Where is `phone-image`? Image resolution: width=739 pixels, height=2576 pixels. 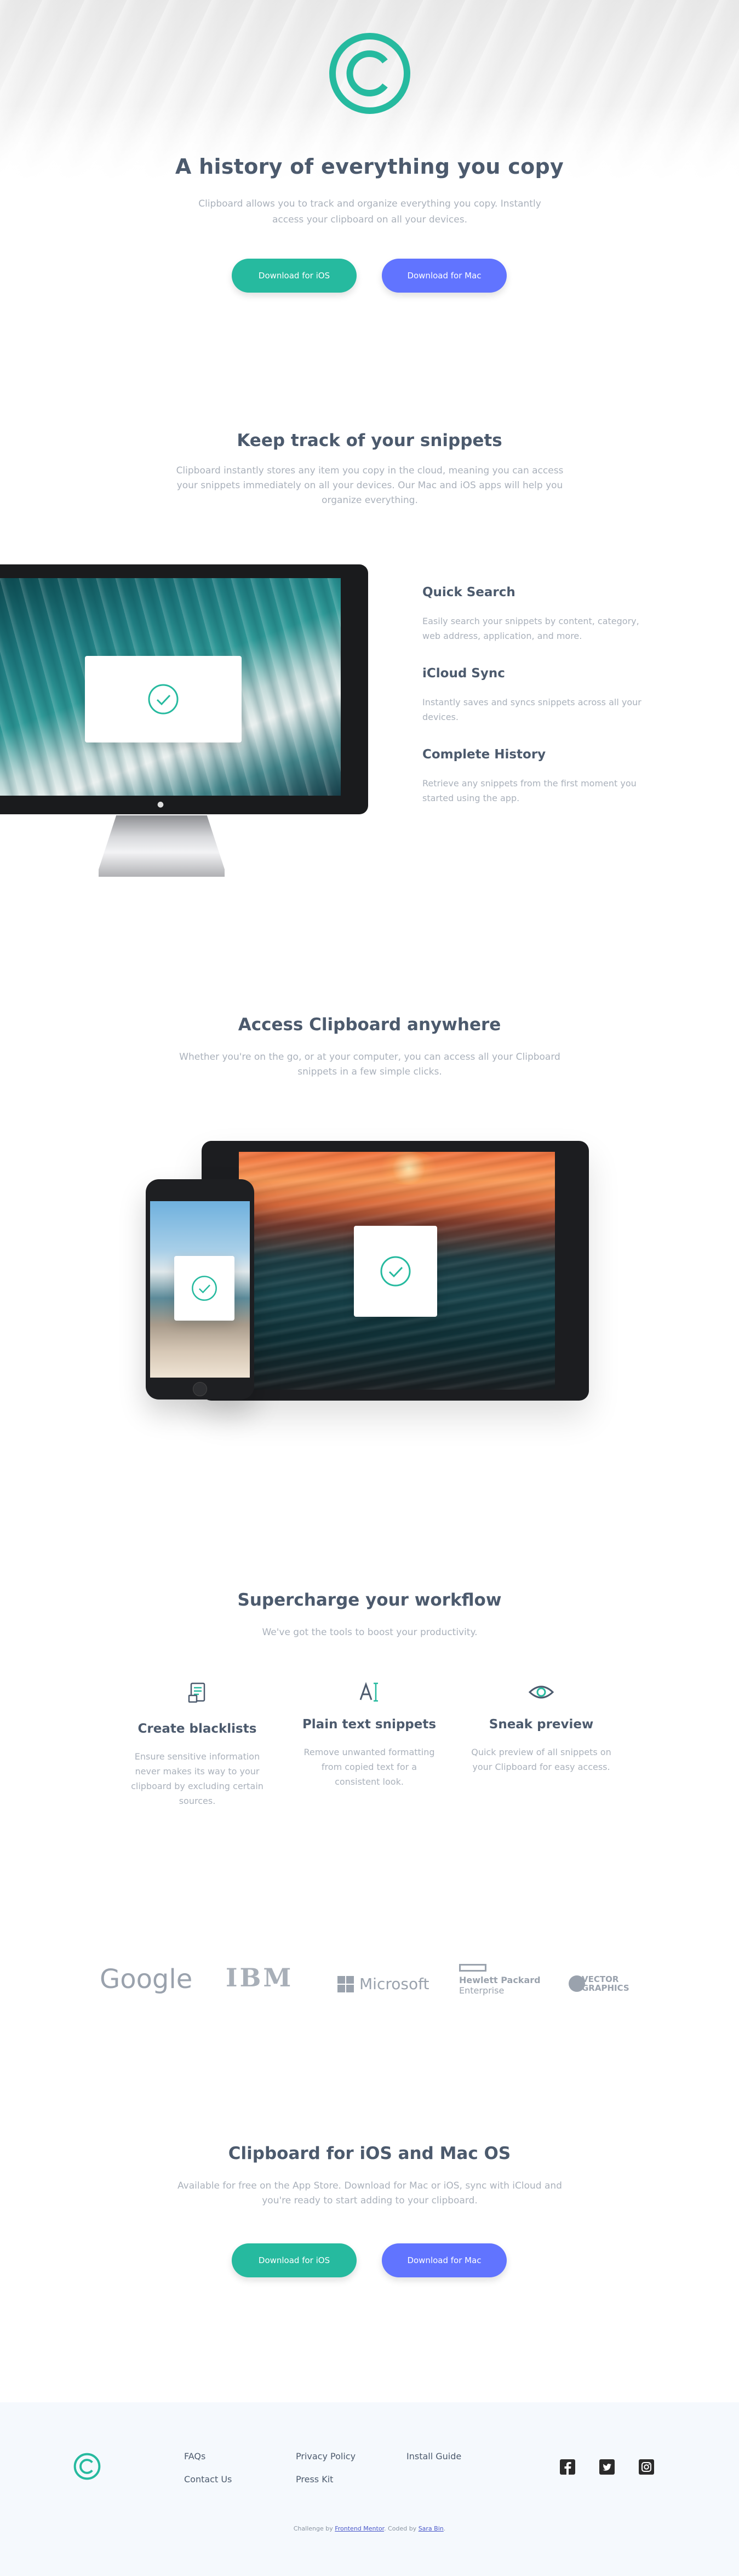
phone-image is located at coordinates (200, 1290).